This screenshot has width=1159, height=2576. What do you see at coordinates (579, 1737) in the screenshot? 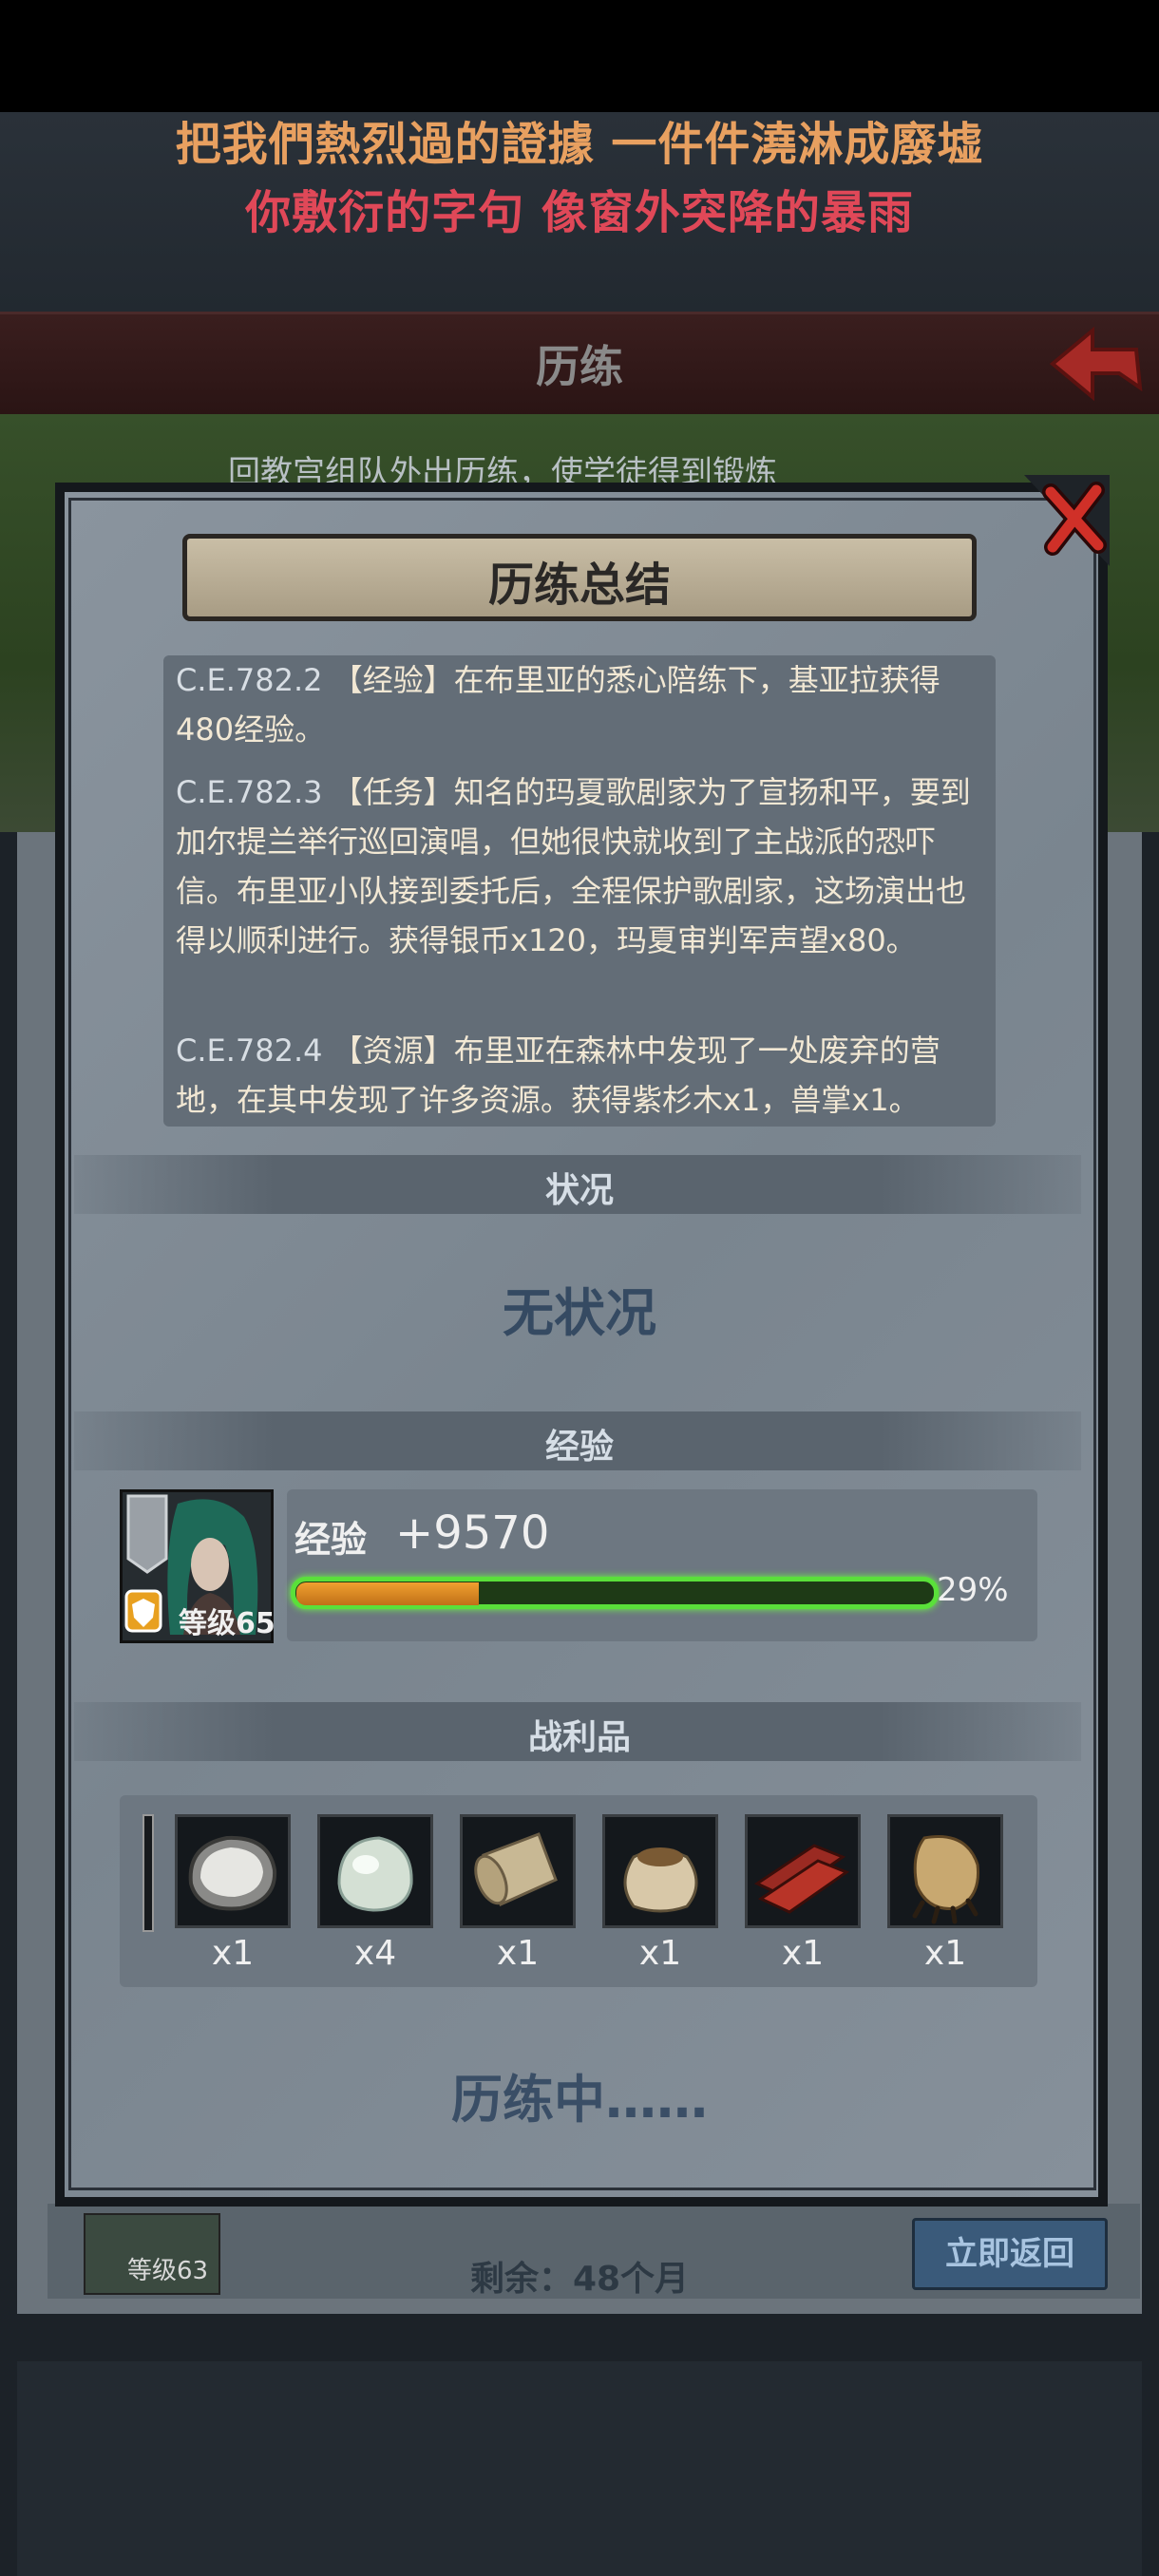
I see `loot-section-title: 战利品` at bounding box center [579, 1737].